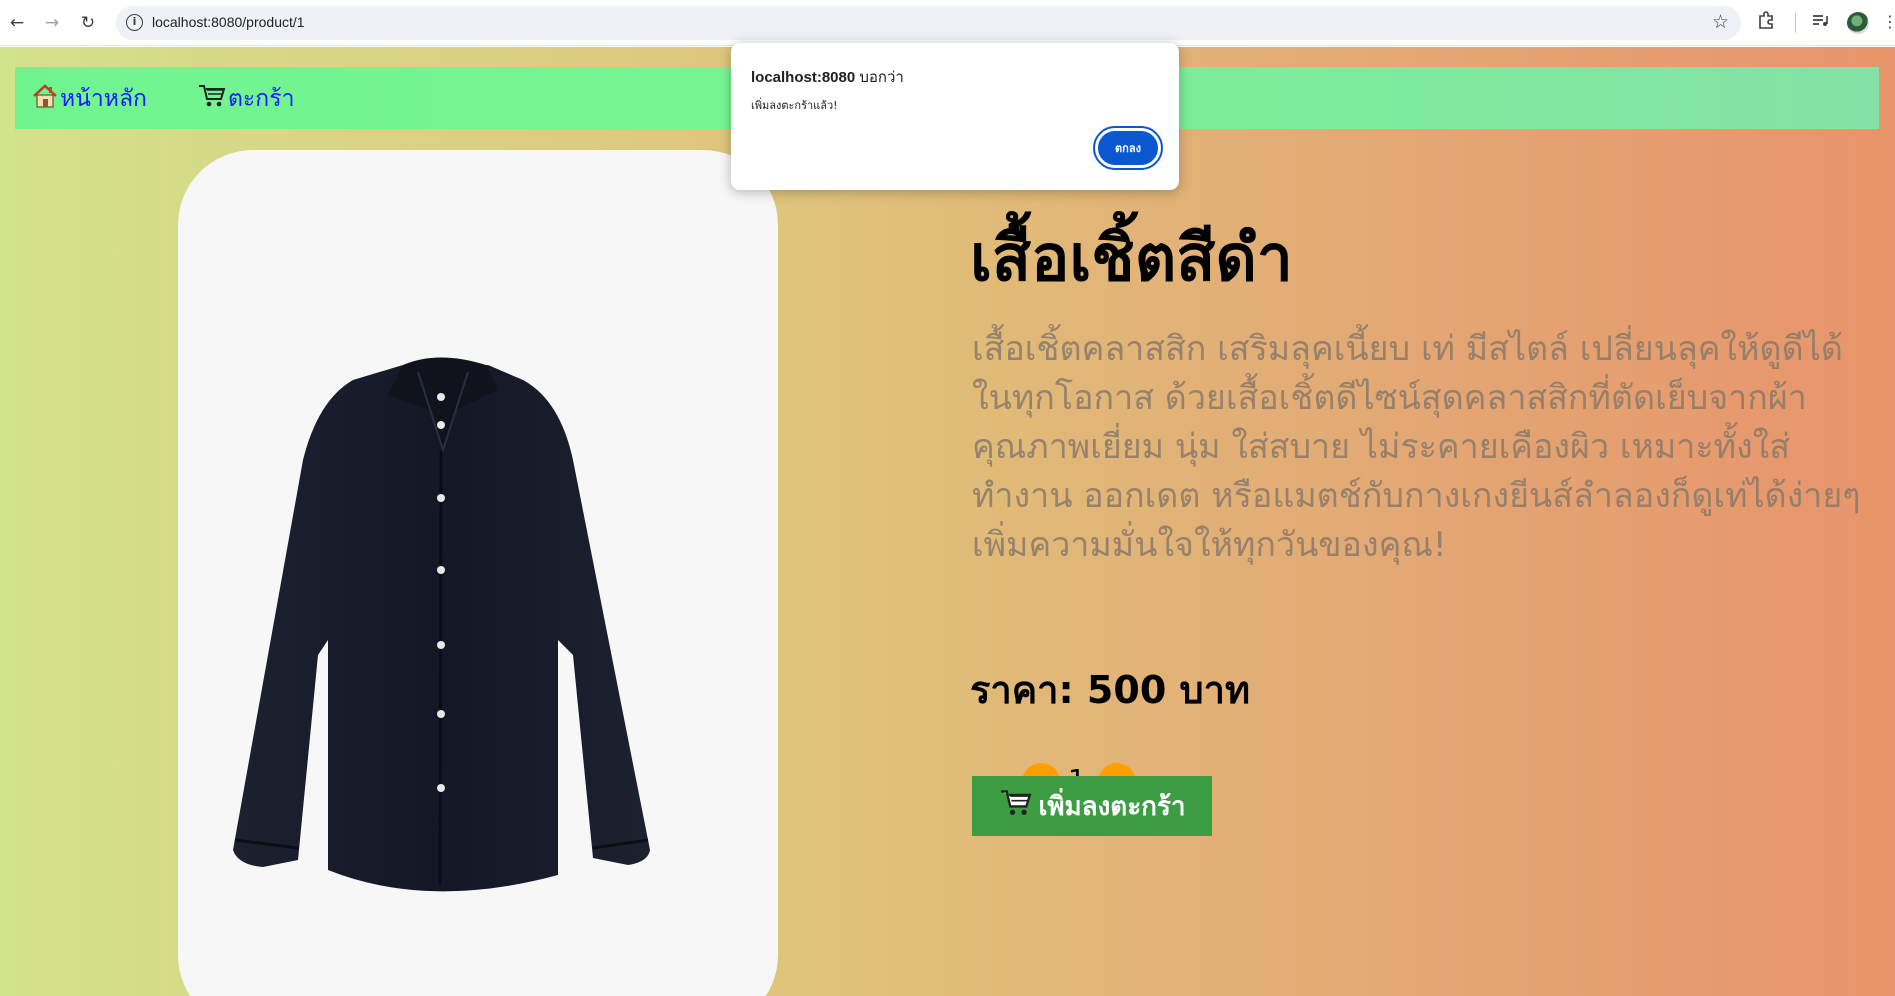 The height and width of the screenshot is (996, 1895). What do you see at coordinates (228, 22) in the screenshot?
I see `url-text: localhost:8080/product/1` at bounding box center [228, 22].